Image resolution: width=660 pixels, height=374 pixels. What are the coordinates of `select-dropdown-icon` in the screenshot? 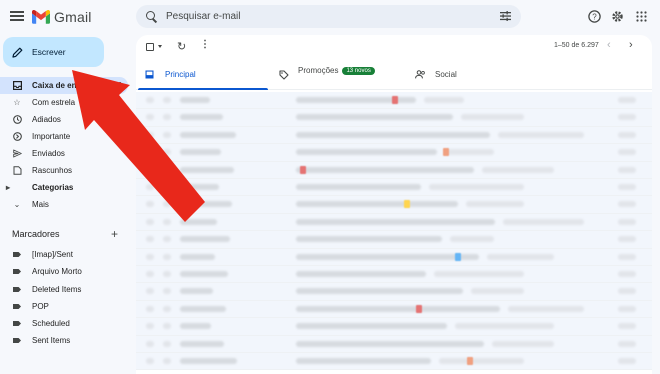 It's located at (160, 46).